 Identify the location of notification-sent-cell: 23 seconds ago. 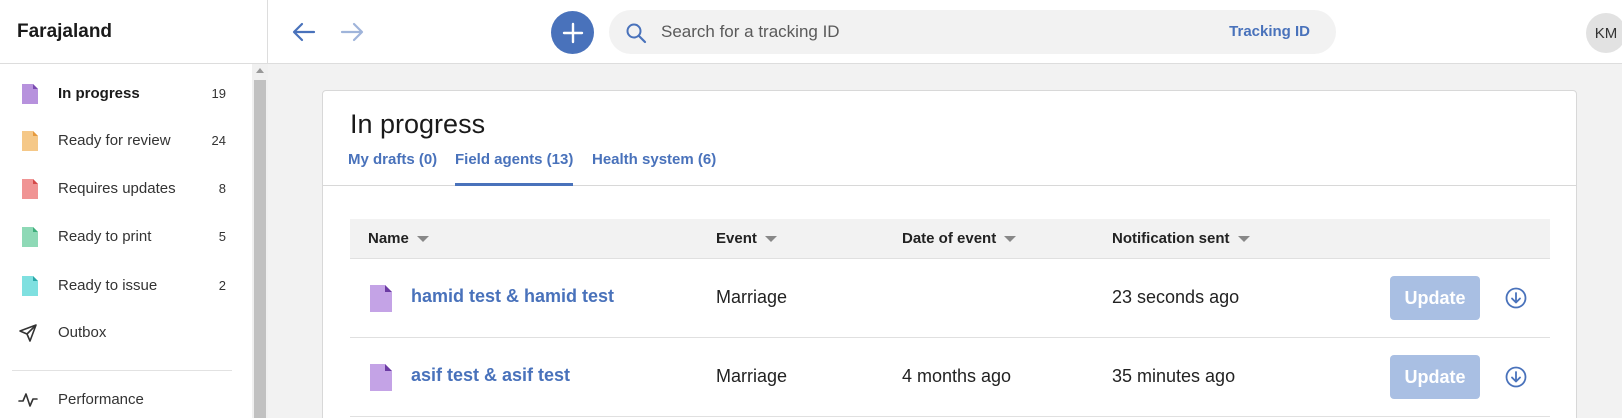
(1176, 297).